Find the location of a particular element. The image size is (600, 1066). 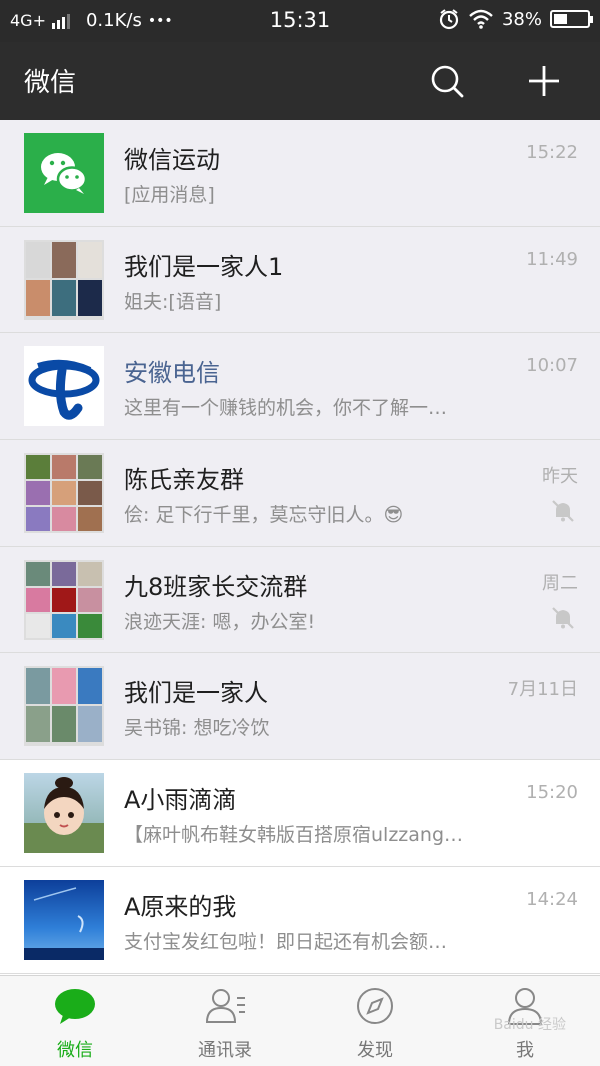

tab-label: 发现 is located at coordinates (375, 1050).